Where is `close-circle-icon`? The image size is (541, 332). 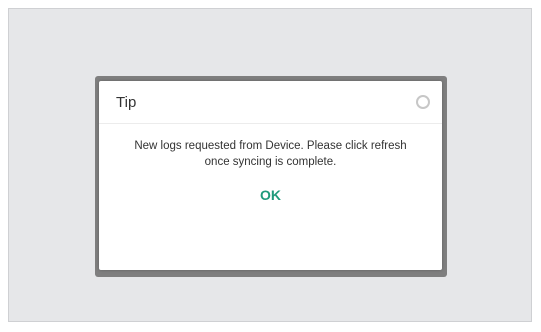
close-circle-icon is located at coordinates (423, 102).